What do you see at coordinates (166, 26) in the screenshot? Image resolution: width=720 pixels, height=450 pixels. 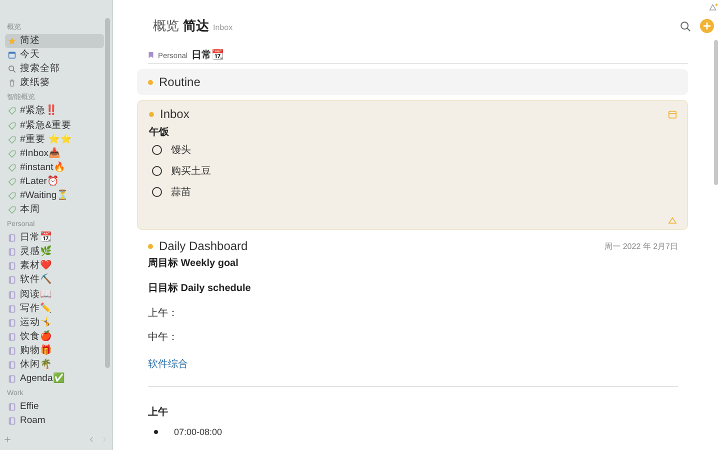 I see `breadcrumb-title: 概览` at bounding box center [166, 26].